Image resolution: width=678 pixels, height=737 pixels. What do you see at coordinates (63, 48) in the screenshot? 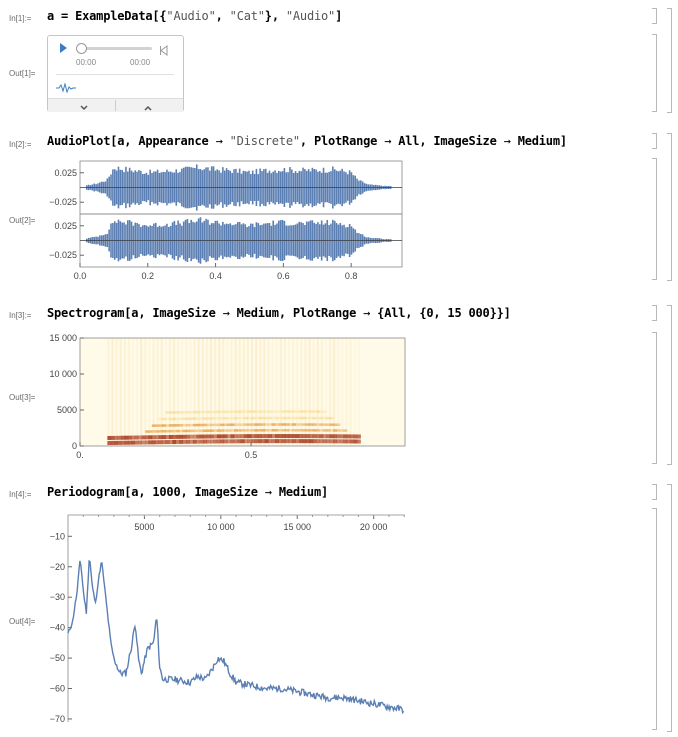
I see `play-icon` at bounding box center [63, 48].